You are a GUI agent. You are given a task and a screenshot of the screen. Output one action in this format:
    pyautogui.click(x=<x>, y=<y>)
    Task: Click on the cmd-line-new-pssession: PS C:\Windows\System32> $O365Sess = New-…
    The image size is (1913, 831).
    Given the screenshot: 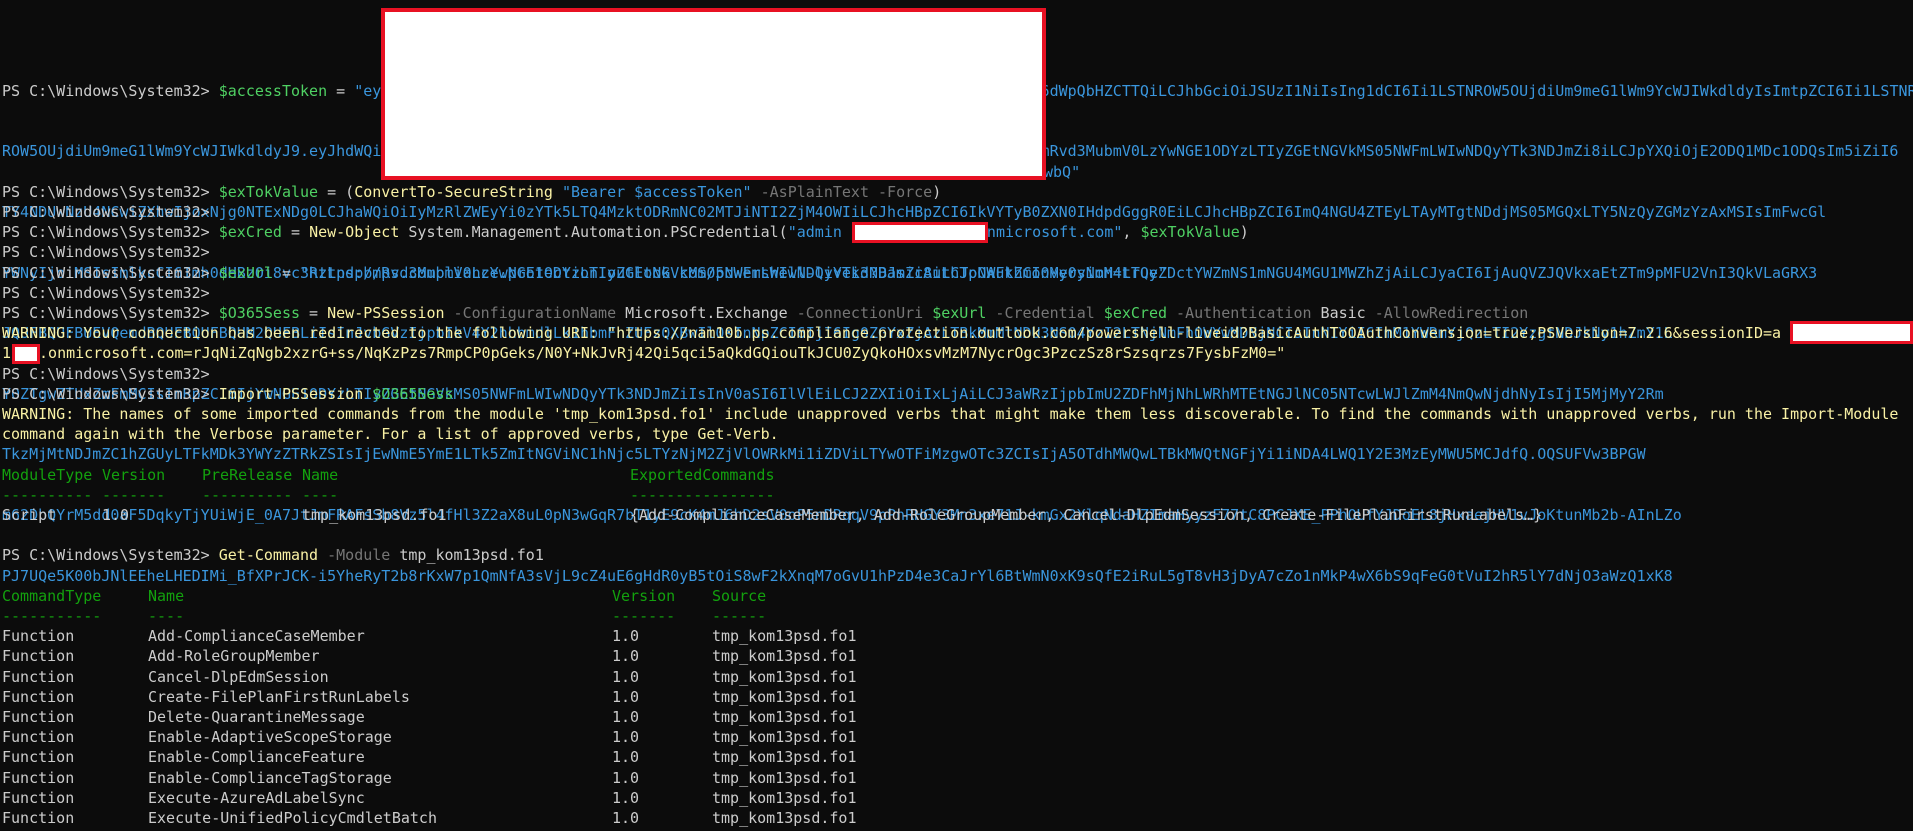 What is the action you would take?
    pyautogui.click(x=765, y=313)
    